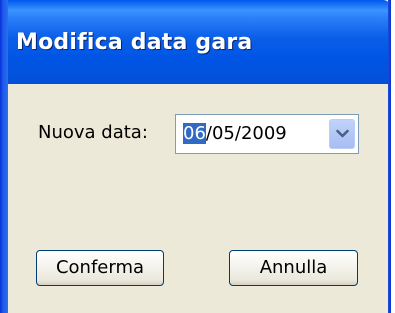  What do you see at coordinates (134, 42) in the screenshot?
I see `dialog-title: Modifica data gara` at bounding box center [134, 42].